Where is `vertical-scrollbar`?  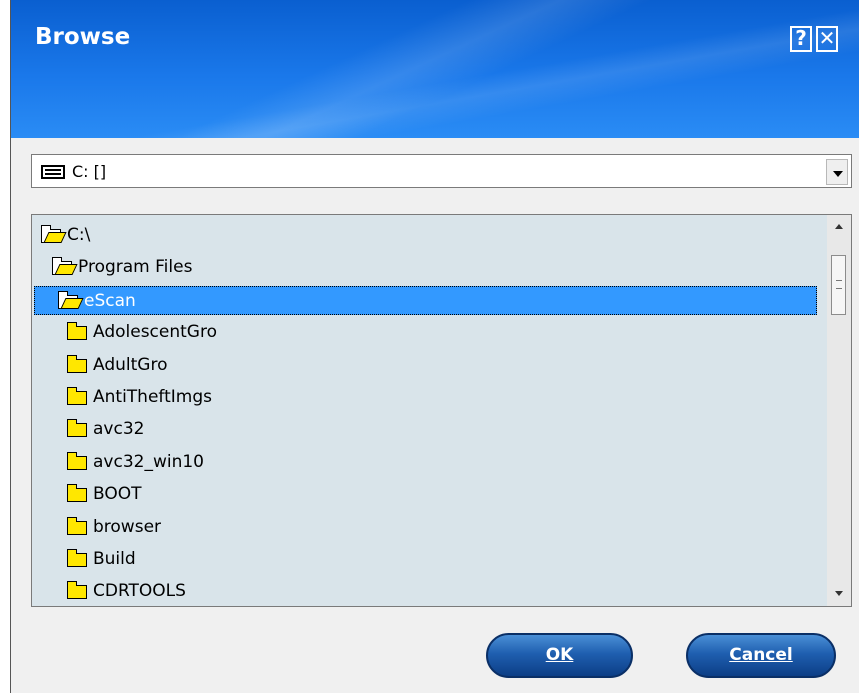 vertical-scrollbar is located at coordinates (839, 410).